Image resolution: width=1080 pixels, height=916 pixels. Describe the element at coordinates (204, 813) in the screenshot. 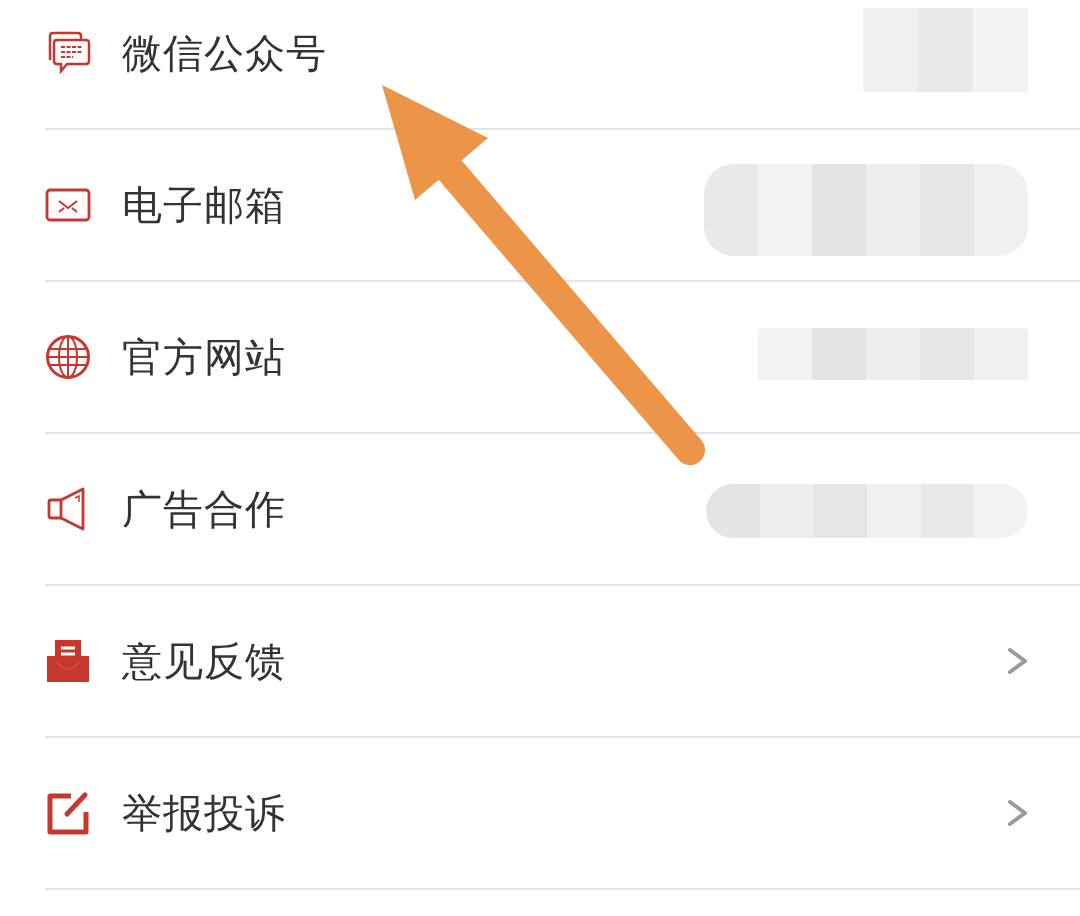

I see `menu-item-label: 举报投诉` at that location.